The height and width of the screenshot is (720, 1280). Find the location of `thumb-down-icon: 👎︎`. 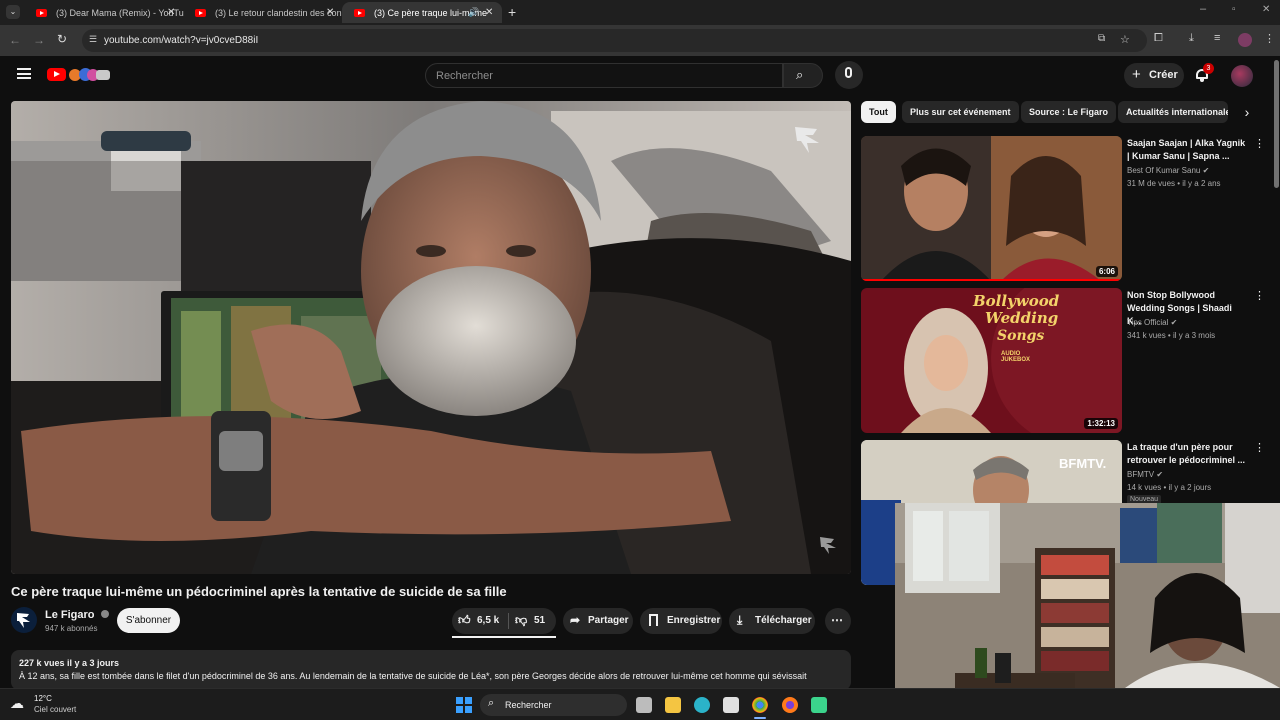

thumb-down-icon: 👎︎ is located at coordinates (521, 620).